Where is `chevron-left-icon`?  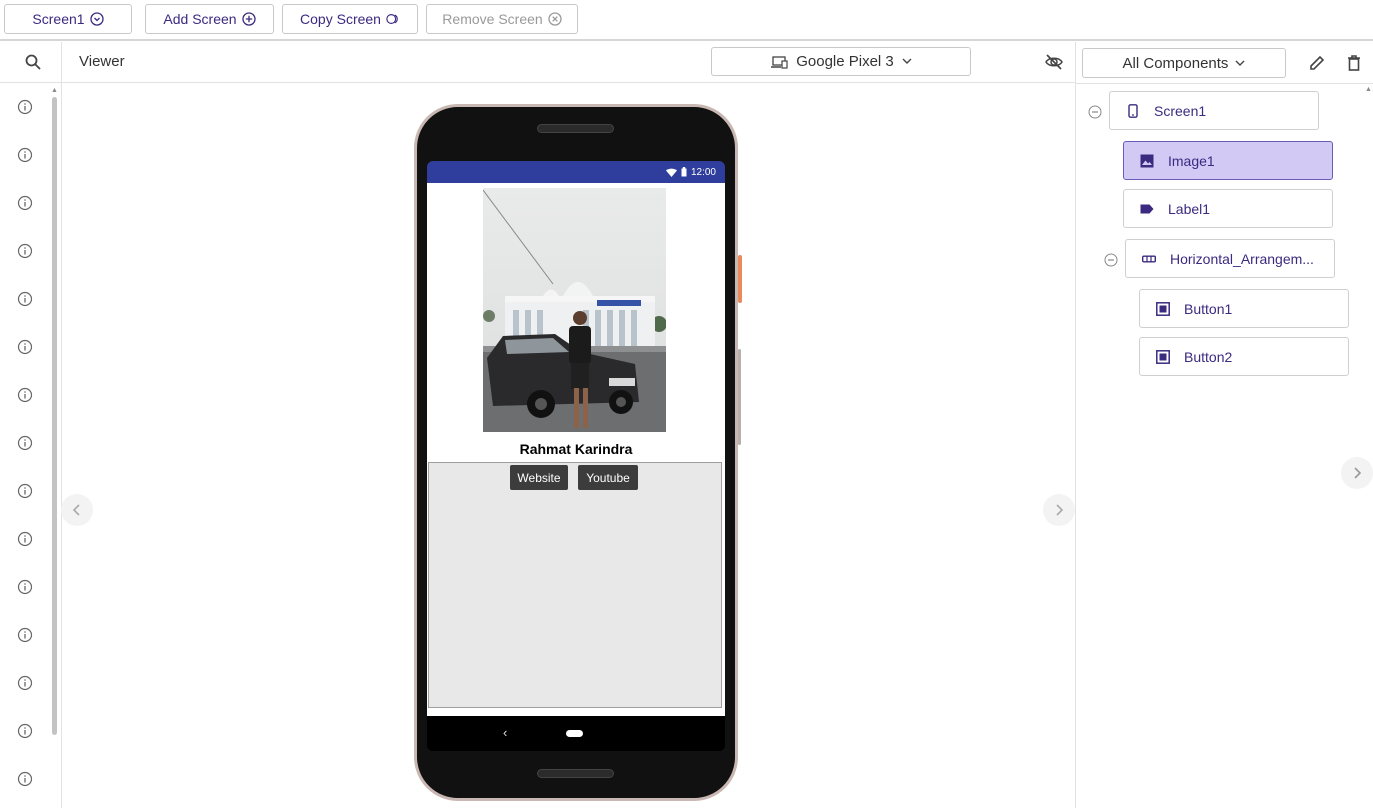 chevron-left-icon is located at coordinates (76, 510).